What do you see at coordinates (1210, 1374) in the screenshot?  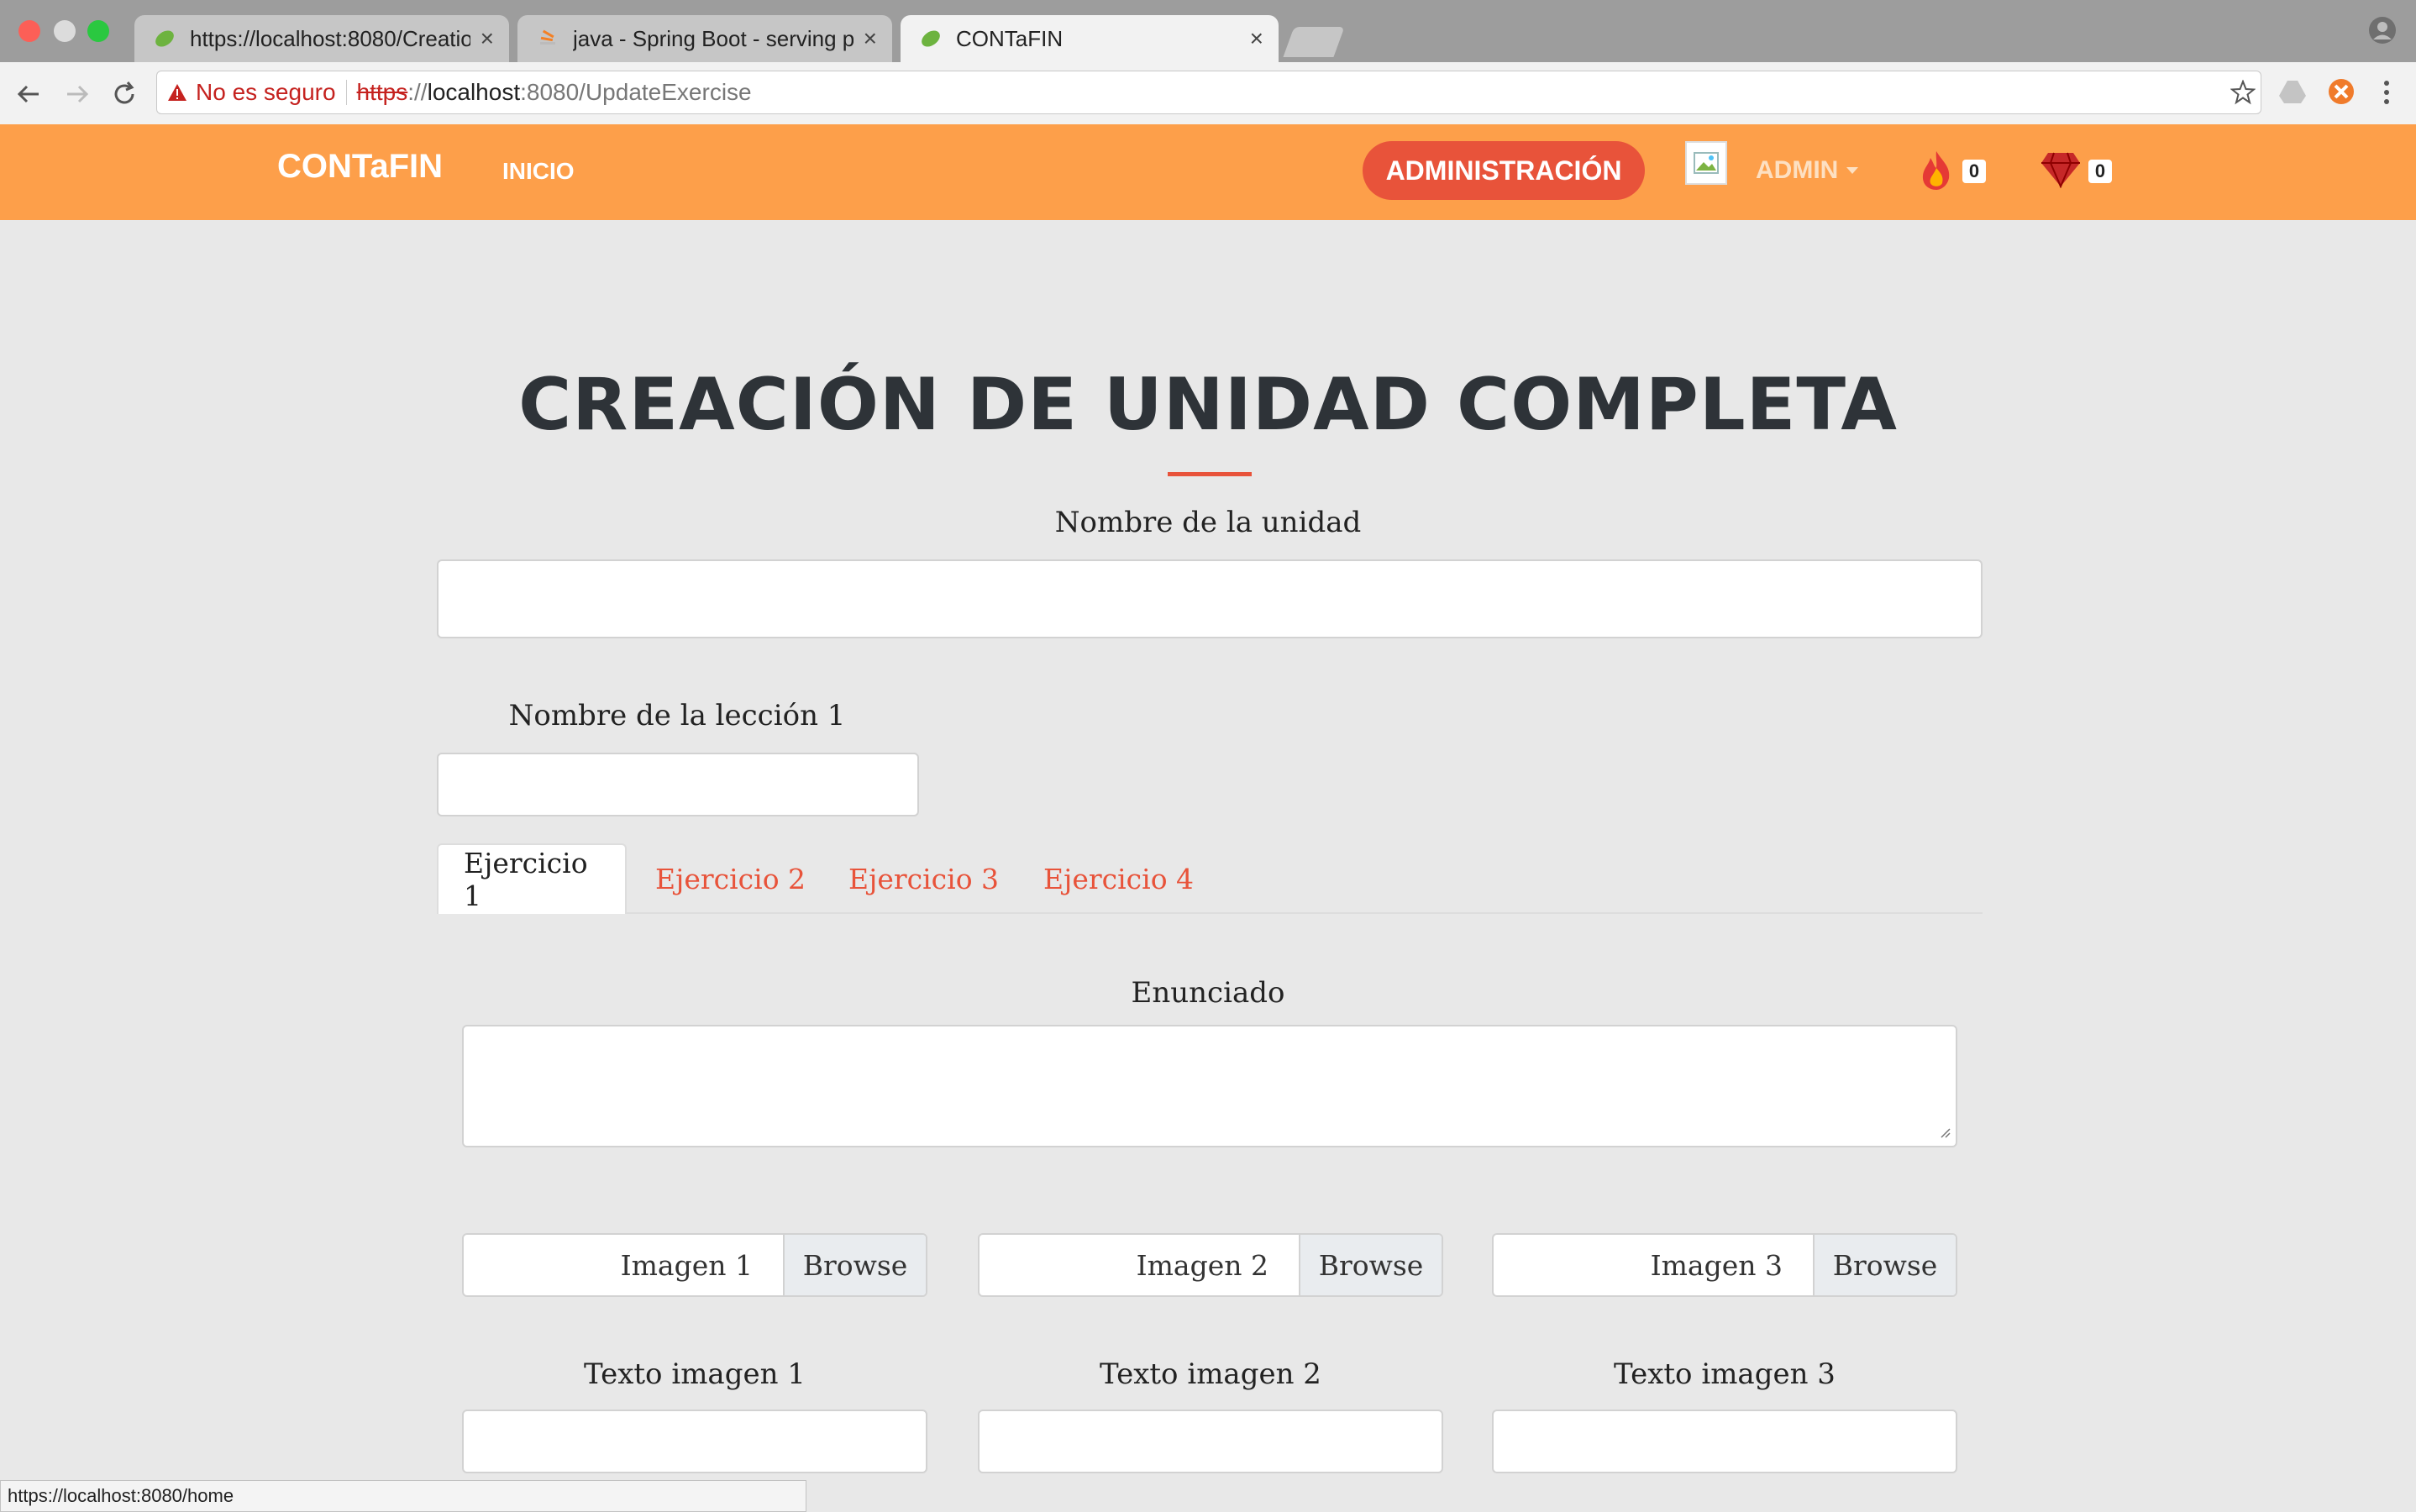 I see `image-2-text-label: Texto imagen 2` at bounding box center [1210, 1374].